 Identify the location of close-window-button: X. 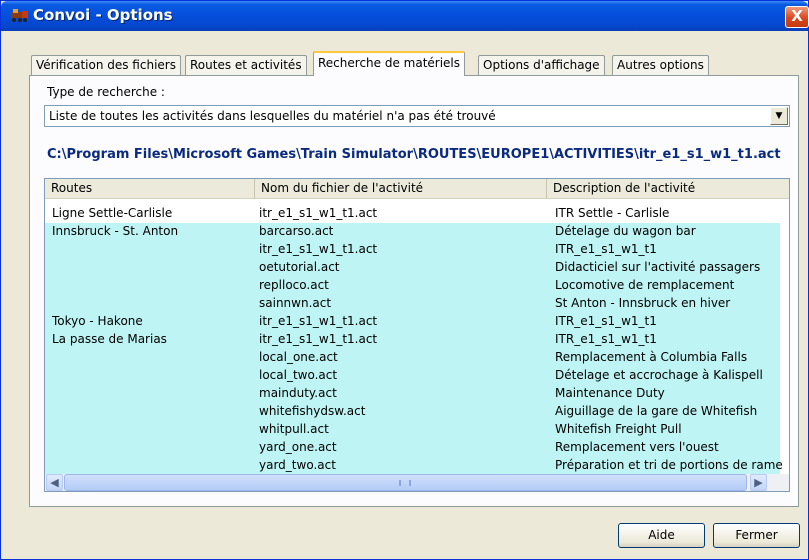
(797, 17).